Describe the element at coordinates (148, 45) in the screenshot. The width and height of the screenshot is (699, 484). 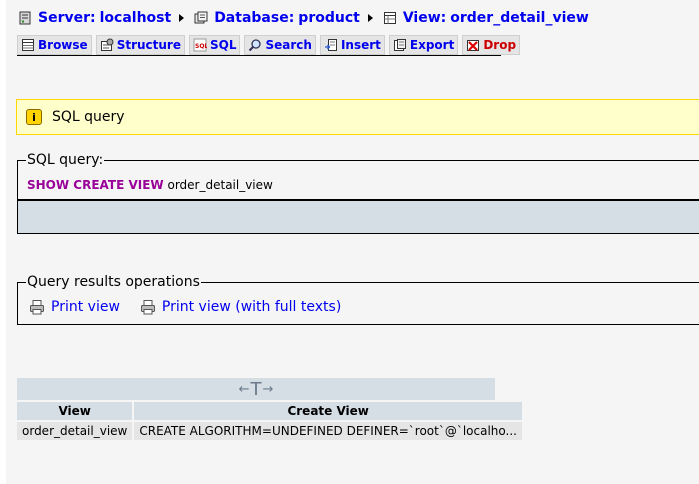
I see `tab-structure-label: Structure` at that location.